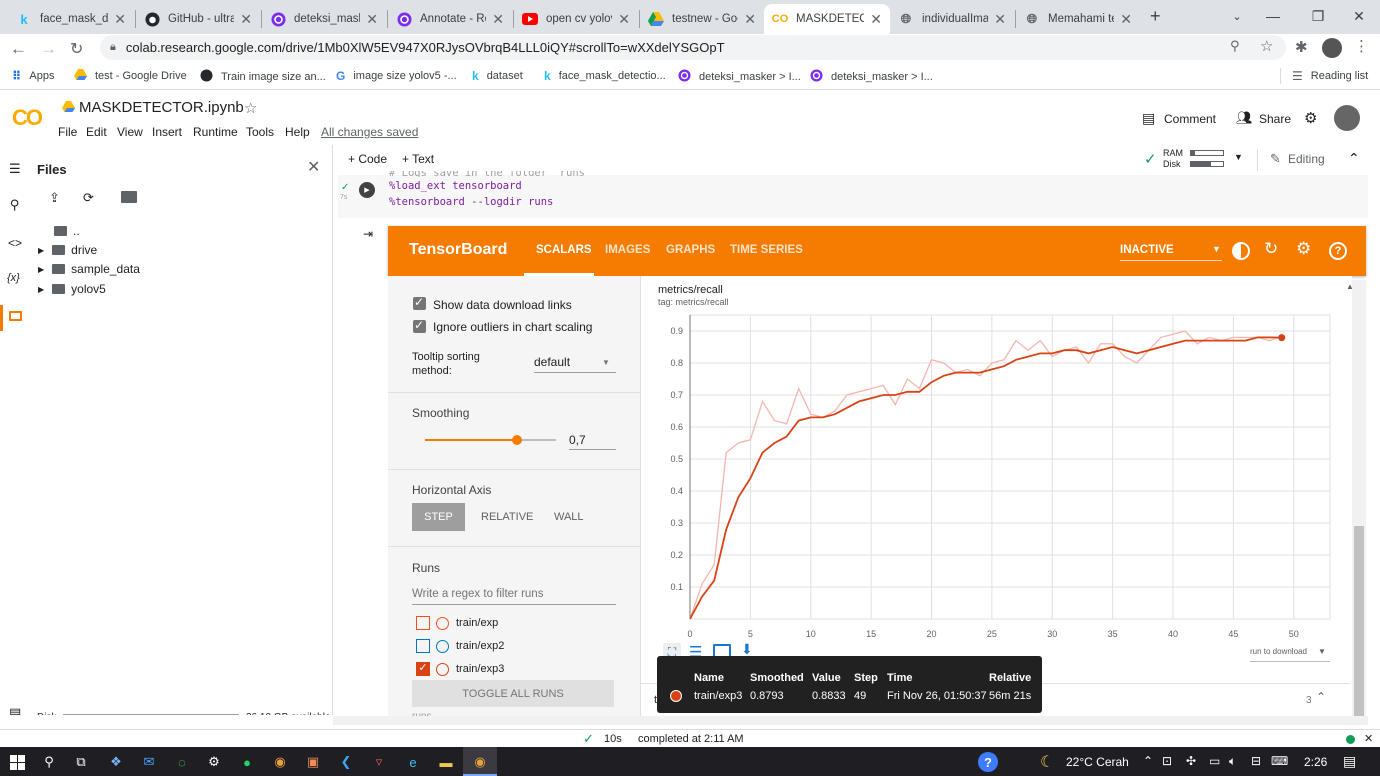 This screenshot has width=1380, height=776. What do you see at coordinates (215, 132) in the screenshot?
I see `menu-runtime: Runtime` at bounding box center [215, 132].